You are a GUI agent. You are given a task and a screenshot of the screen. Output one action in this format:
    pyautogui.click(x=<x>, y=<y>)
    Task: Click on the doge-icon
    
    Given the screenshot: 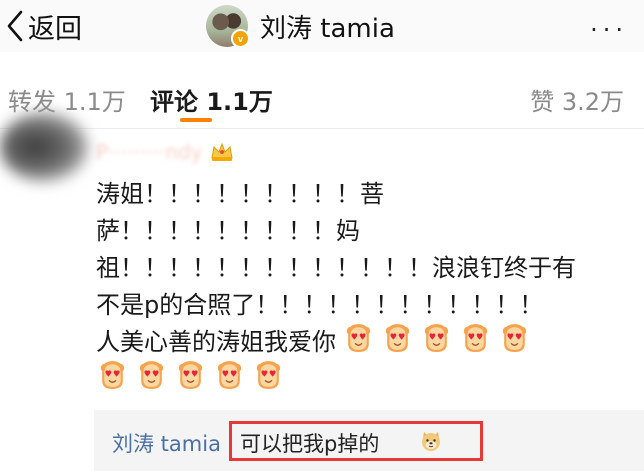 What is the action you would take?
    pyautogui.click(x=431, y=441)
    